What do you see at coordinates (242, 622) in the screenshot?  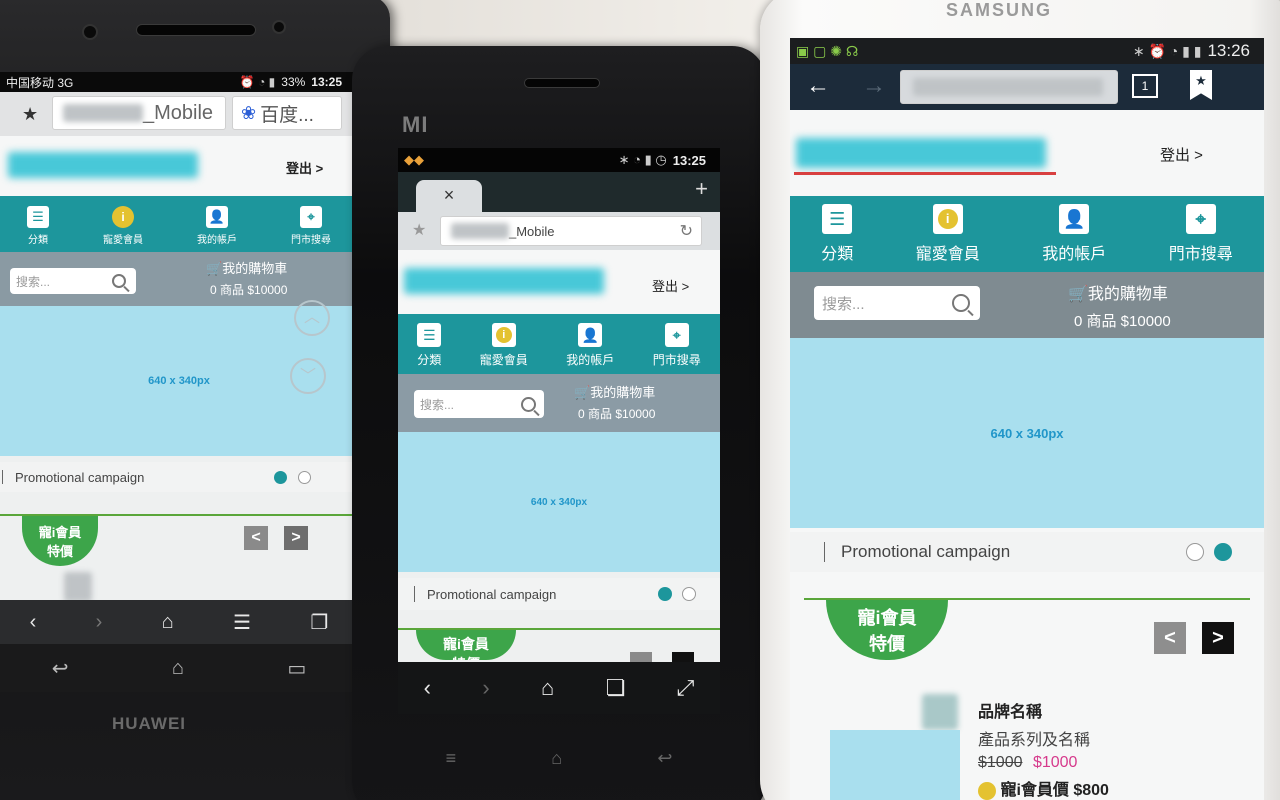 I see `menu-icon: ☰` at bounding box center [242, 622].